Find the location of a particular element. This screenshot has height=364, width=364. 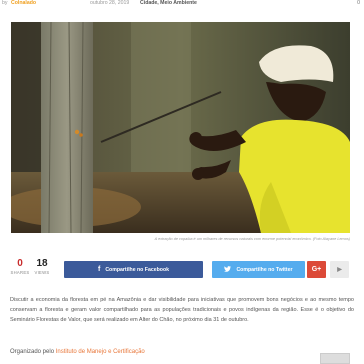

comment-count: 0 is located at coordinates (358, 3).